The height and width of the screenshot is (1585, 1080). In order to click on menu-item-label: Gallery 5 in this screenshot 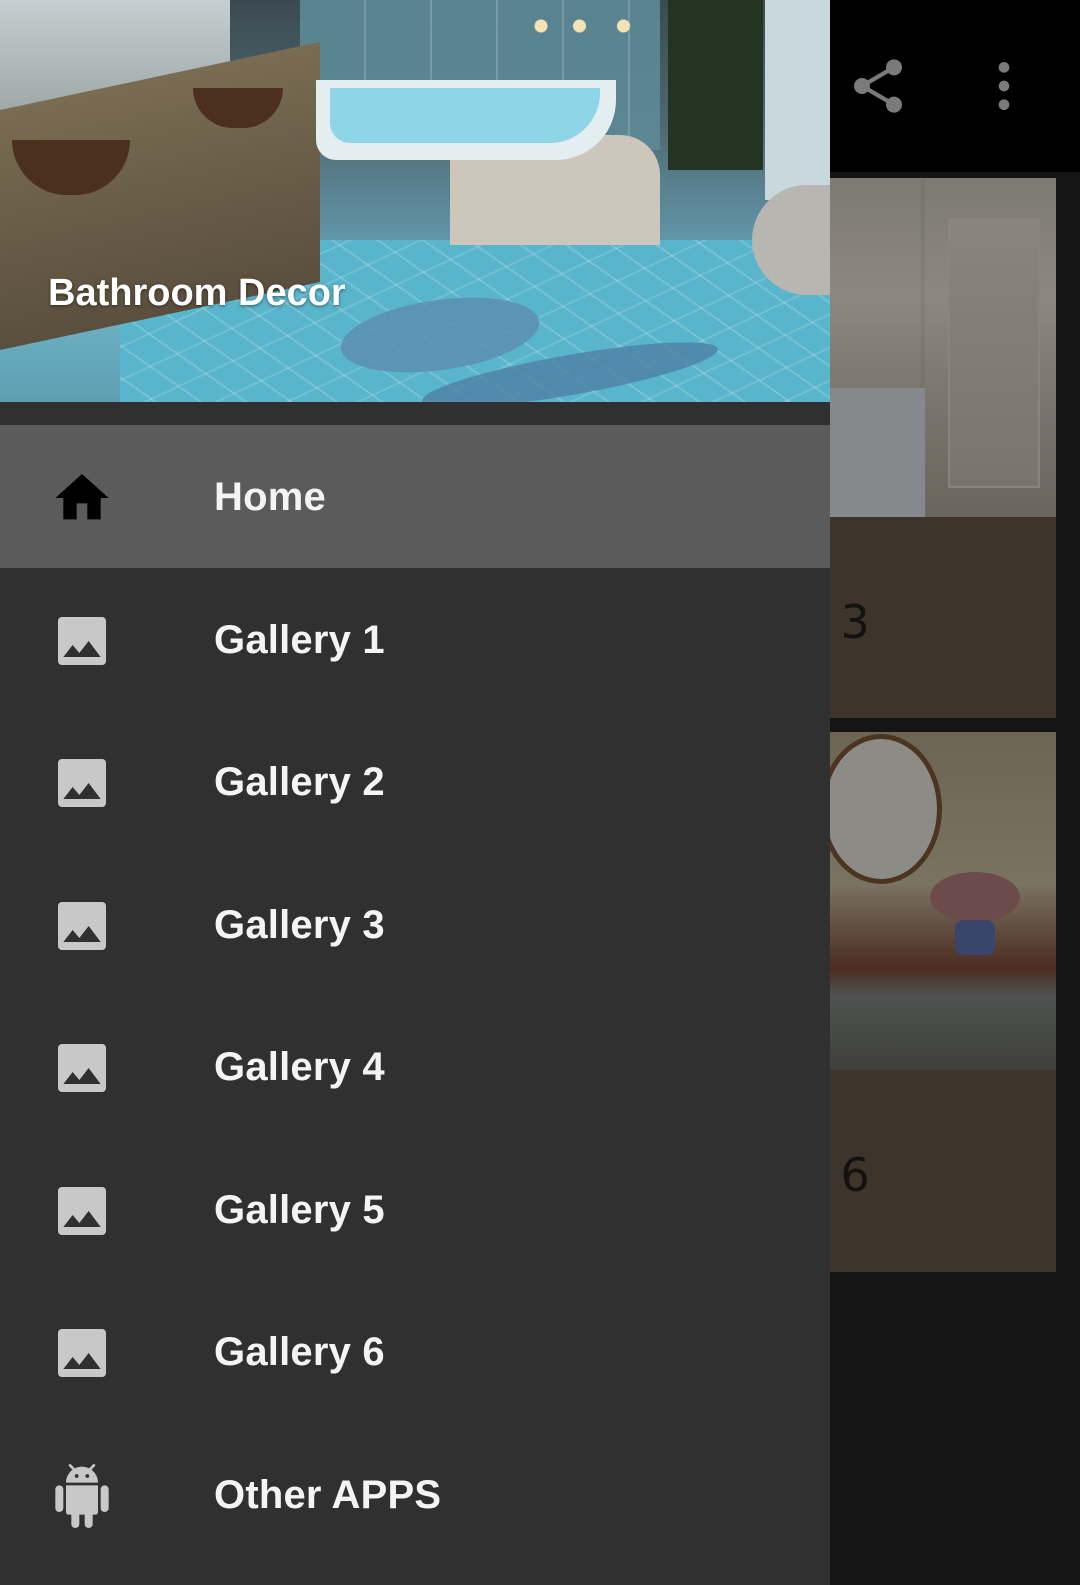, I will do `click(299, 1209)`.